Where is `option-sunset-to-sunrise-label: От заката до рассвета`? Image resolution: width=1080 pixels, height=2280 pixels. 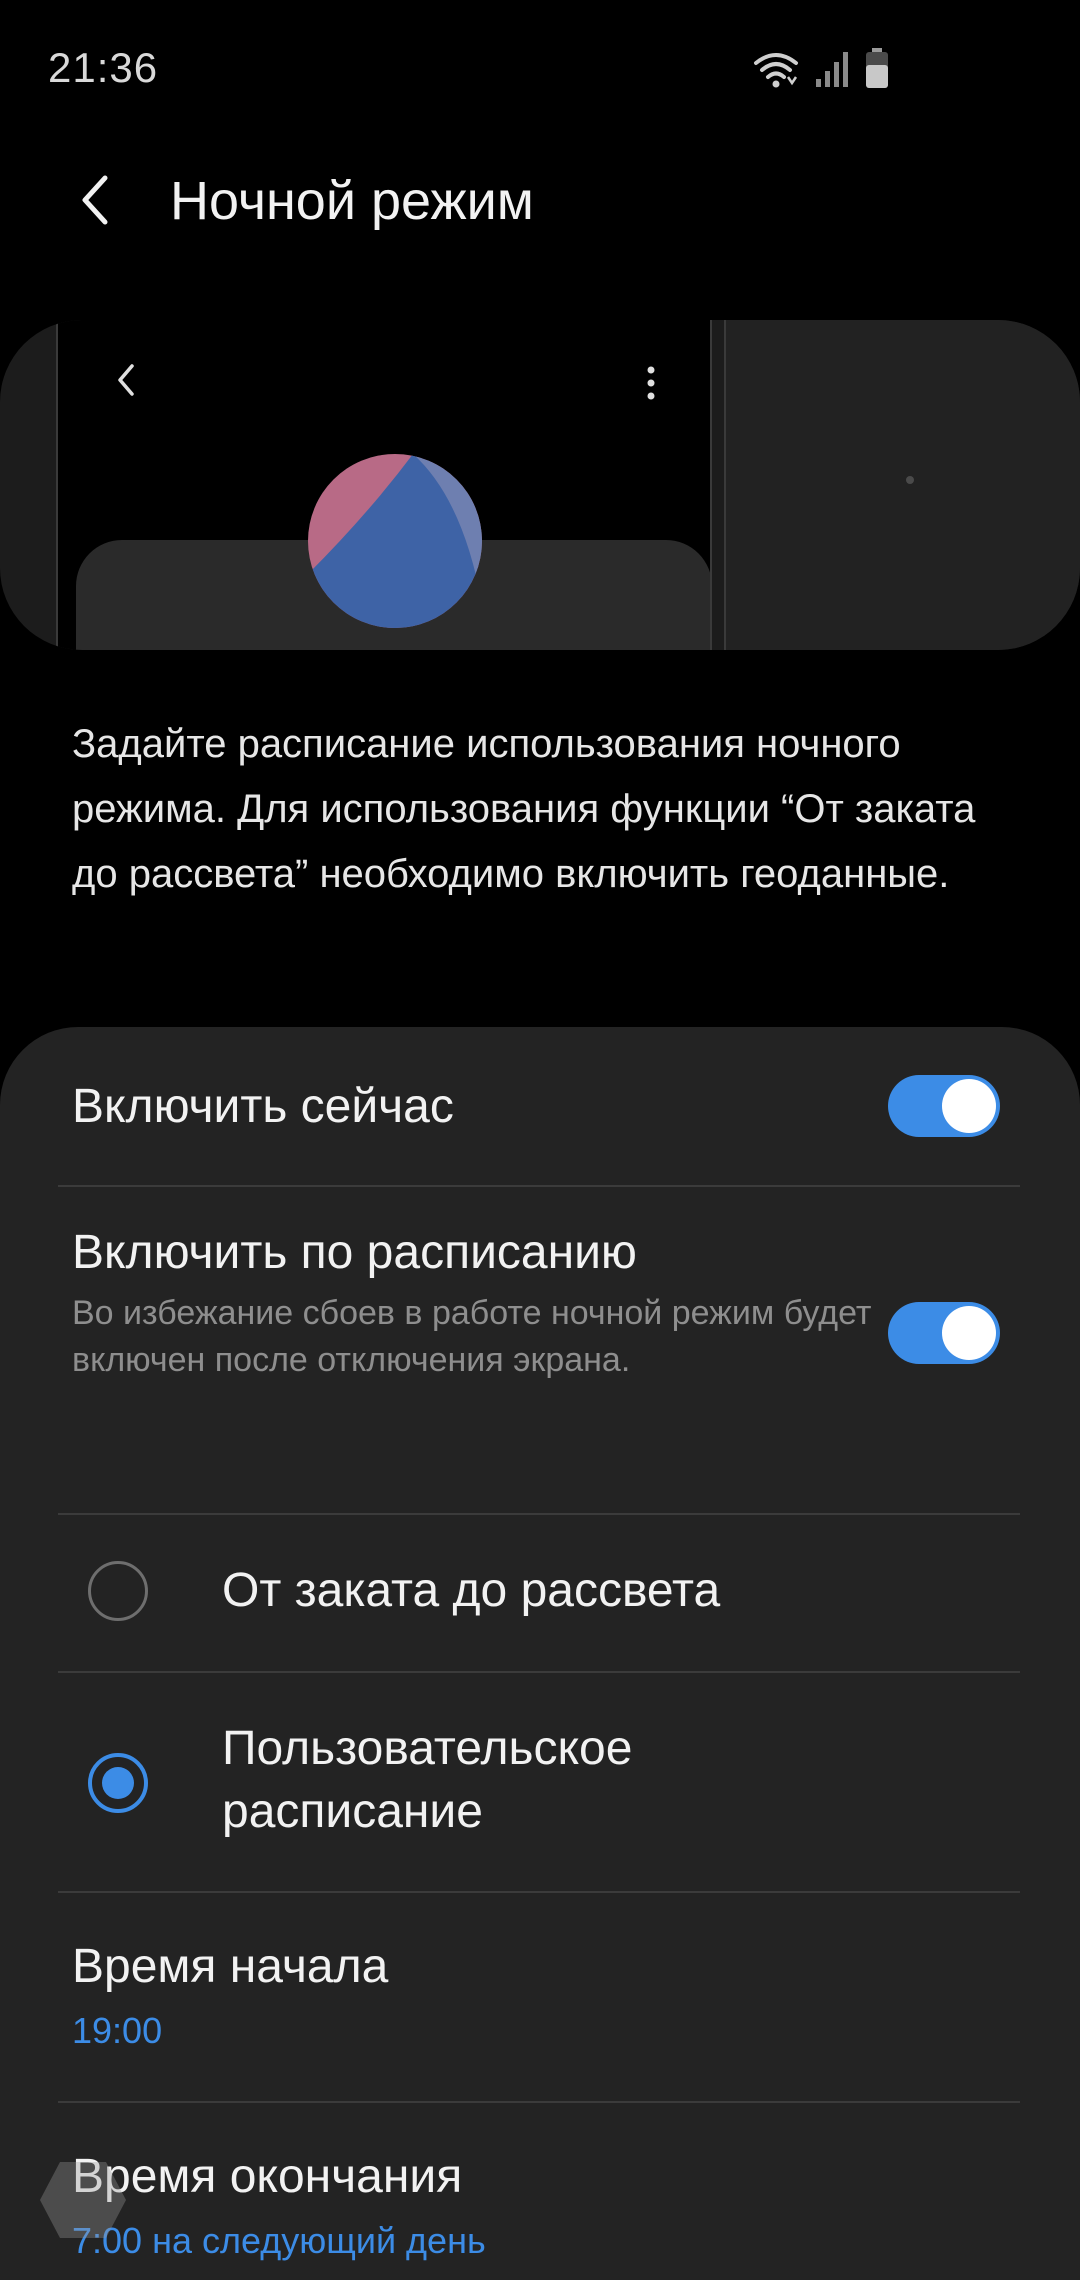 option-sunset-to-sunrise-label: От заката до рассвета is located at coordinates (471, 1590).